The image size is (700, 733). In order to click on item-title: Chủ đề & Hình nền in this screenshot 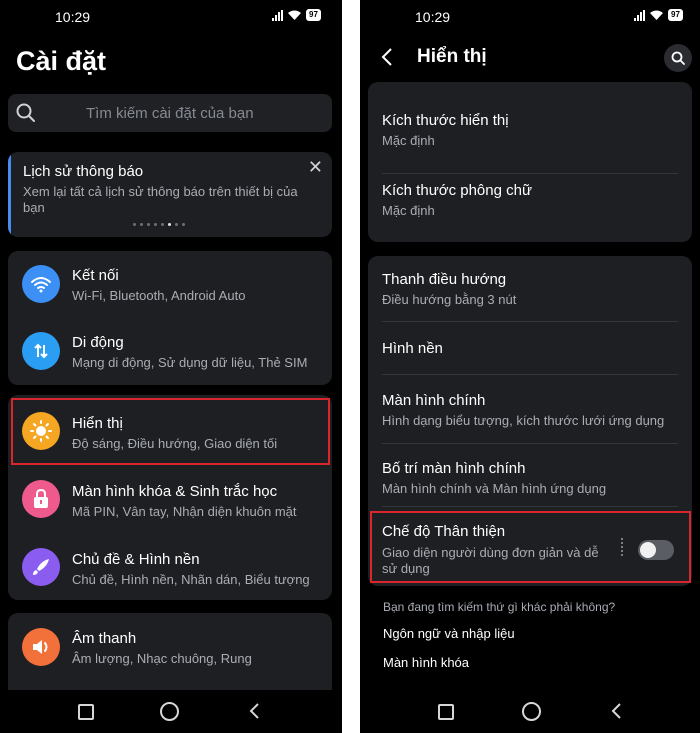, I will do `click(136, 559)`.